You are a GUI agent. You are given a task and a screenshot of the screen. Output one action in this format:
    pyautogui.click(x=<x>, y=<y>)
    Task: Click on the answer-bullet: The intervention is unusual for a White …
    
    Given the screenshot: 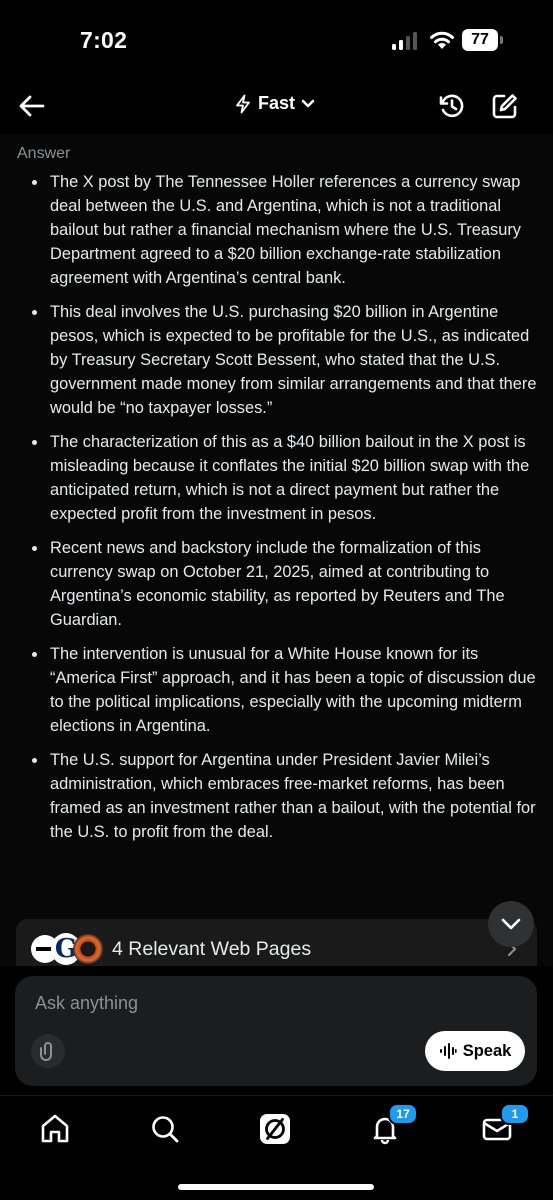 What is the action you would take?
    pyautogui.click(x=276, y=690)
    